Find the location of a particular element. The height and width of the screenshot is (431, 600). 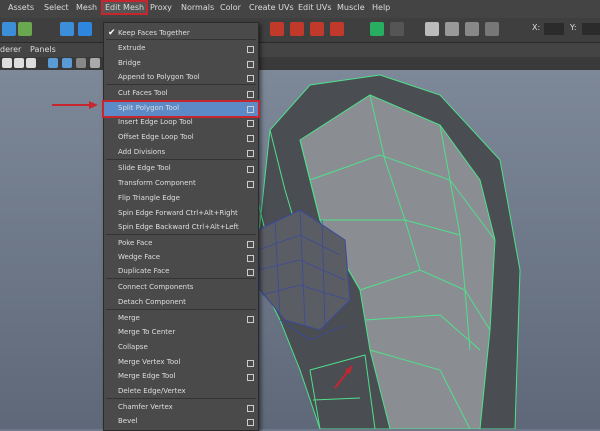

menu-mesh: Mesh is located at coordinates (86, 7).